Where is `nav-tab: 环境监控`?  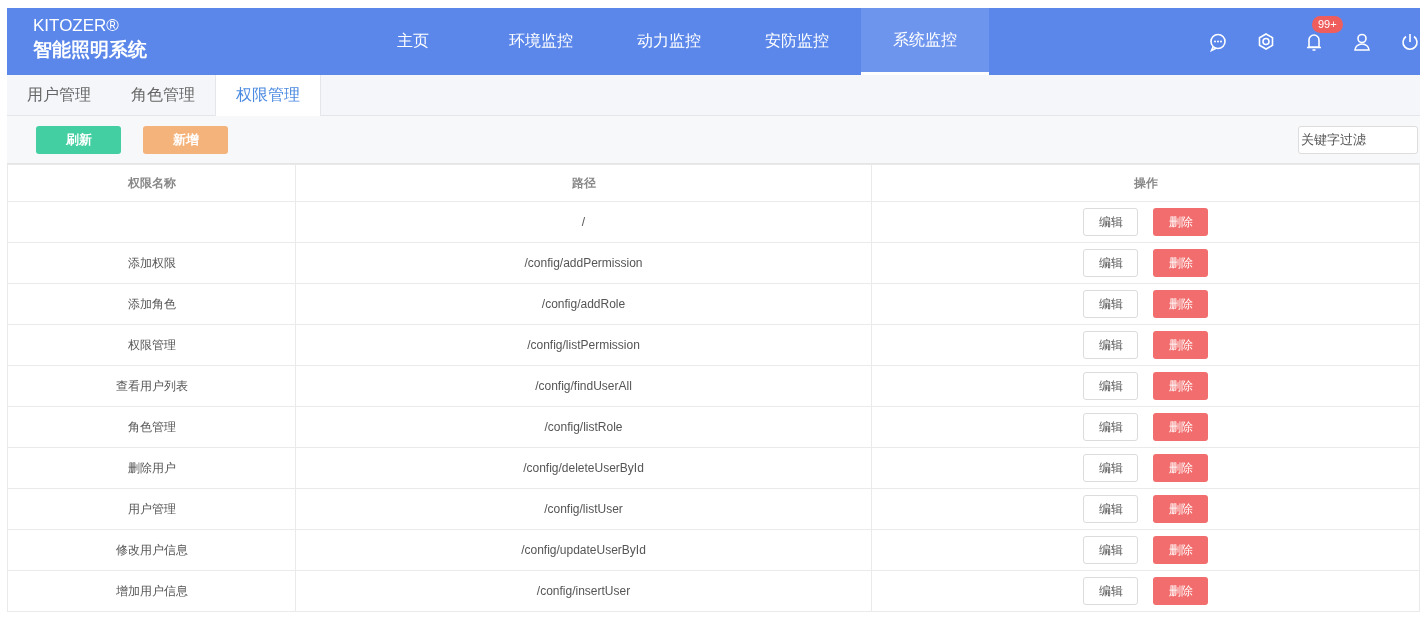 nav-tab: 环境监控 is located at coordinates (541, 41).